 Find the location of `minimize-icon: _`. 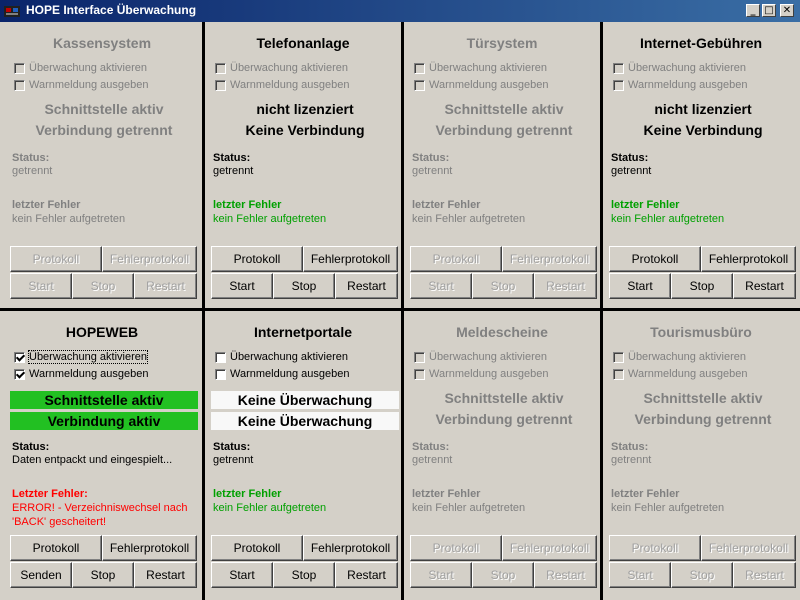

minimize-icon: _ is located at coordinates (753, 10).